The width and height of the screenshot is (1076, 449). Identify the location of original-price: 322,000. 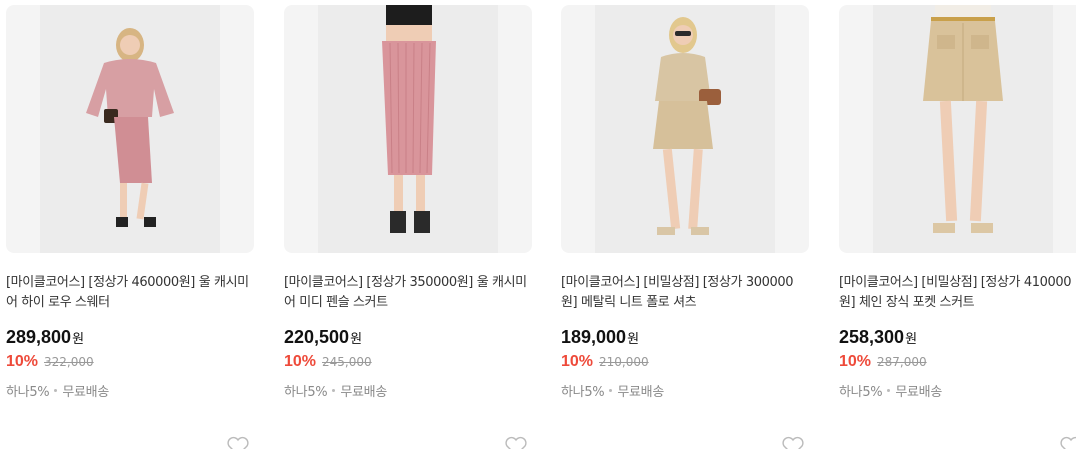
(69, 362).